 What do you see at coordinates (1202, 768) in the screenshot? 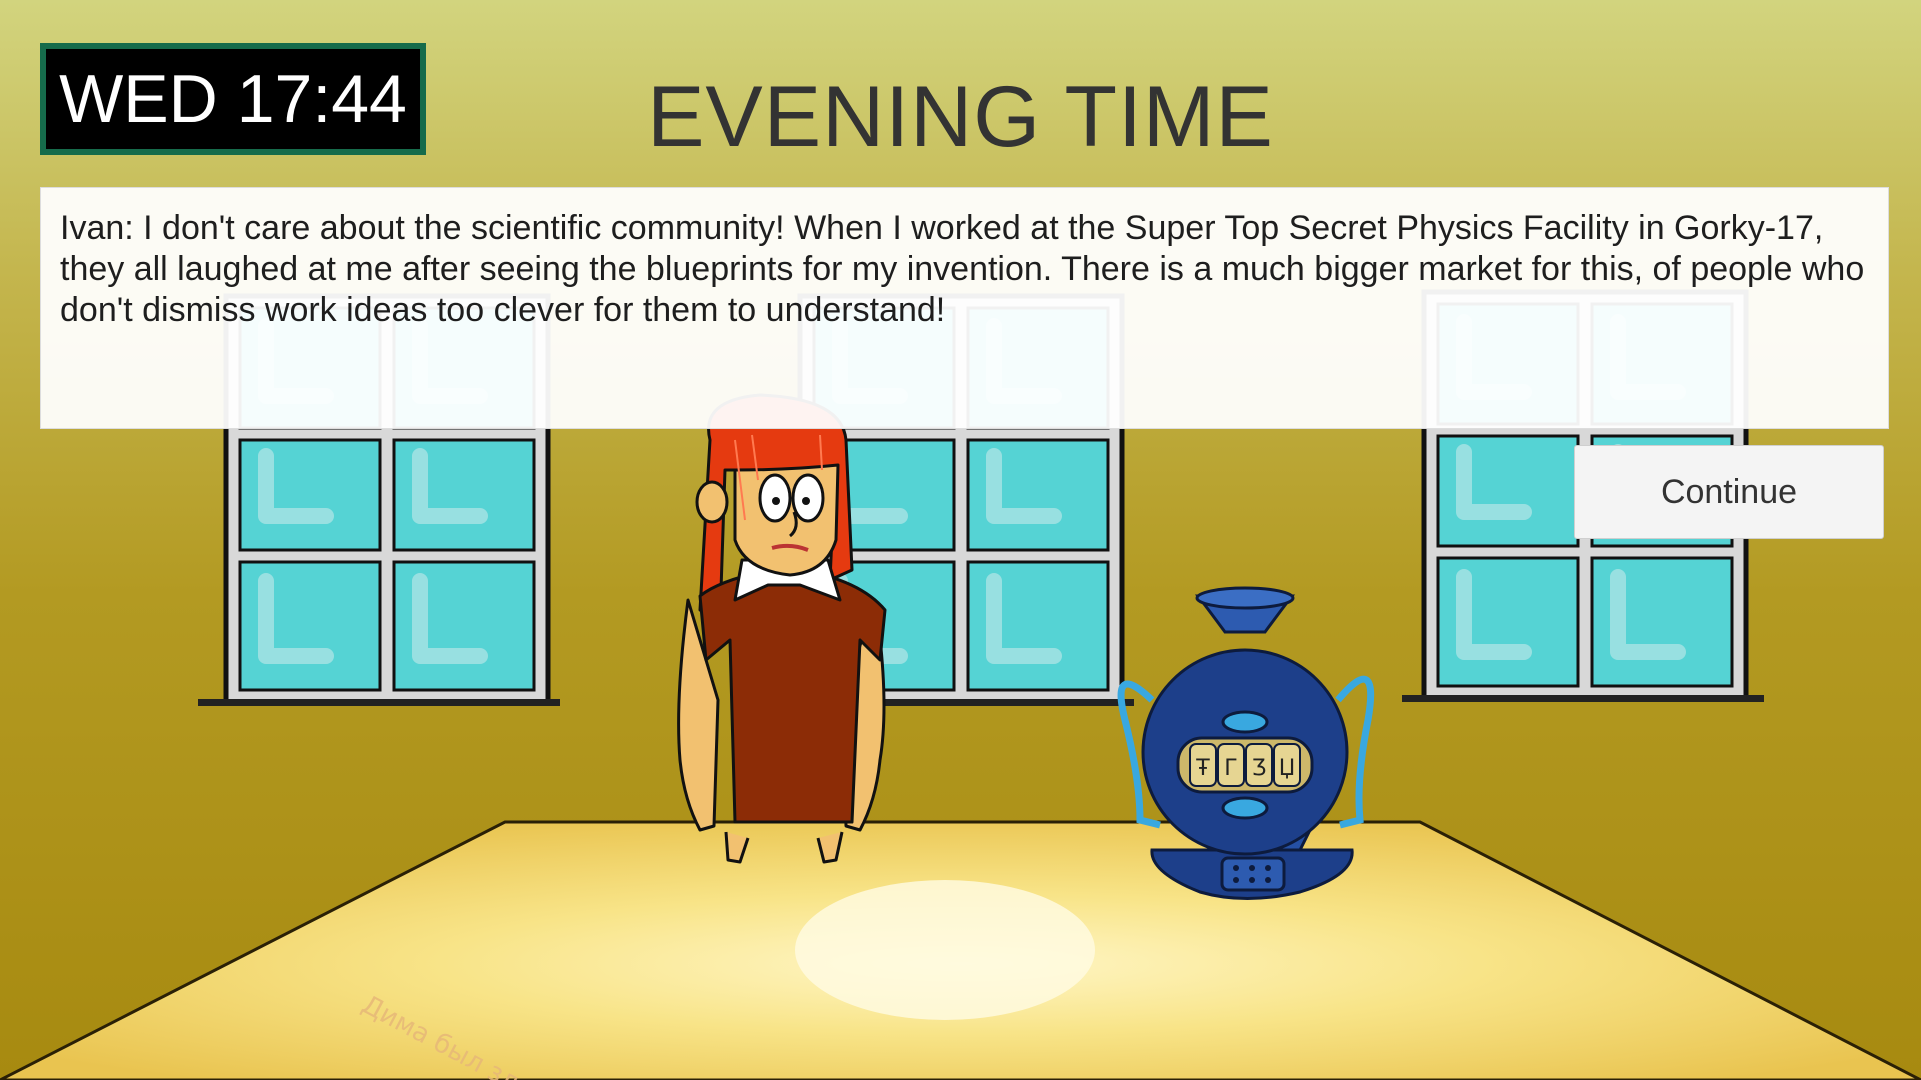
I see `dial-symbol: Ŧ` at bounding box center [1202, 768].